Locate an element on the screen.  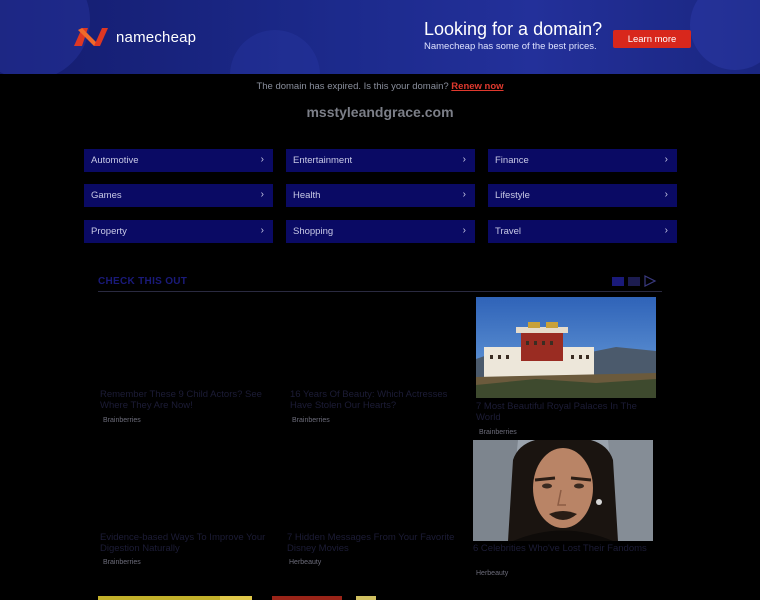
promo-subtitle: Namecheap has some of the best prices. is located at coordinates (510, 46).